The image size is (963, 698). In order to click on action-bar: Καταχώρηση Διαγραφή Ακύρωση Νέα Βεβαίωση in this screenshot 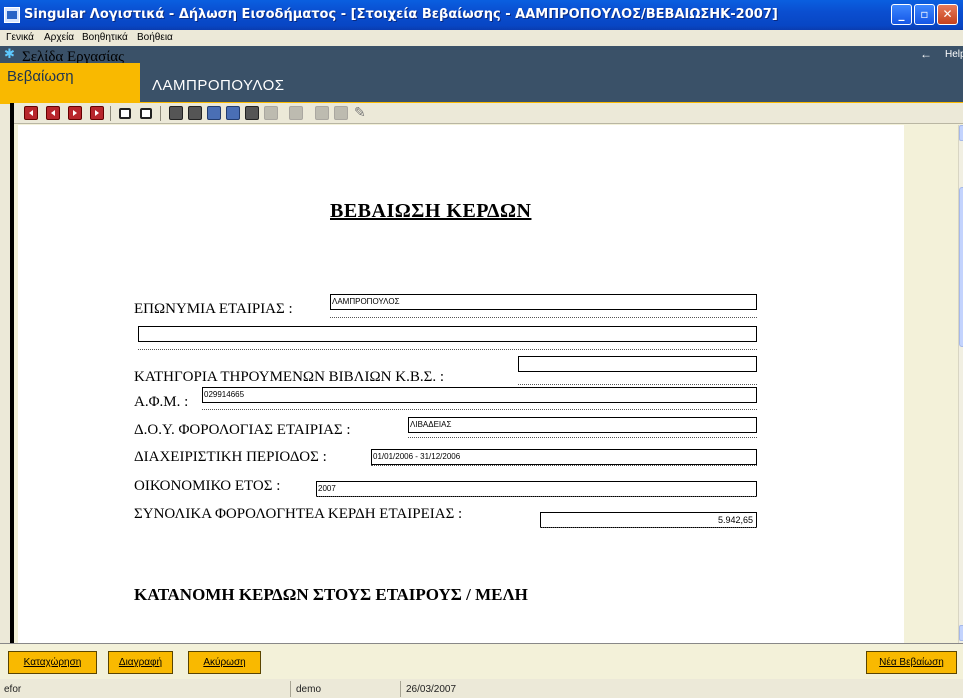, I will do `click(481, 661)`.